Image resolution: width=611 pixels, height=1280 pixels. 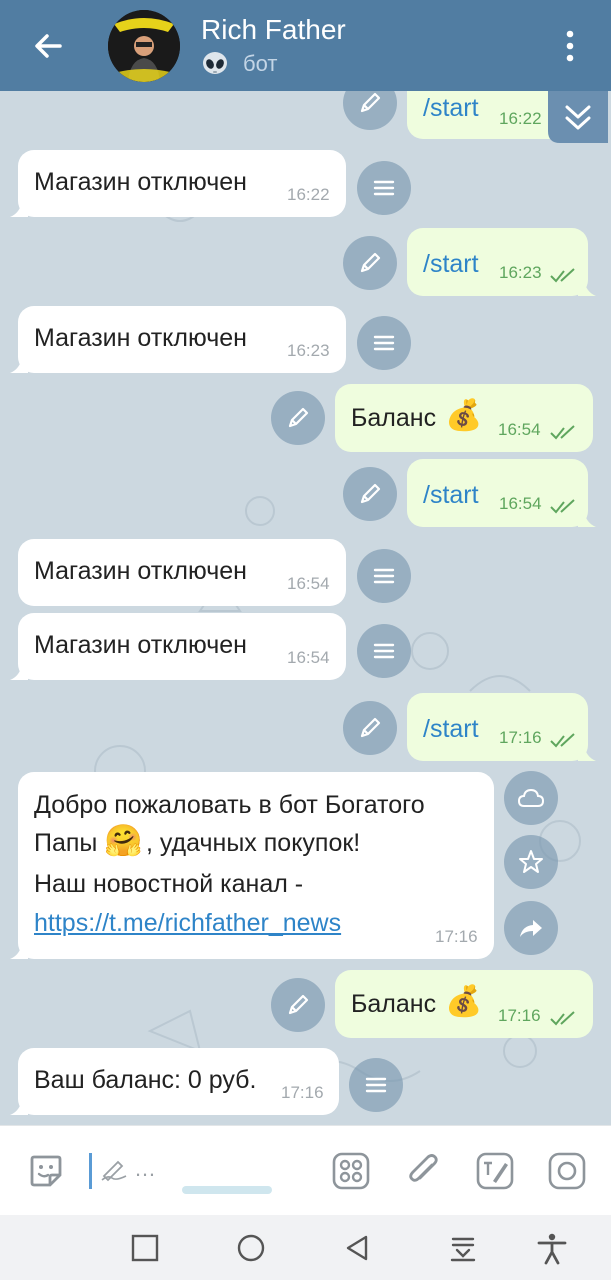 I want to click on message-bubble-in: Магазин отключен 16:23, so click(x=178, y=339).